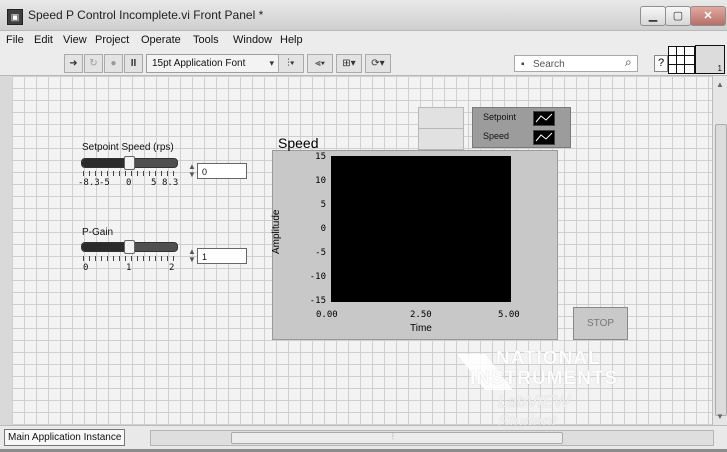  Describe the element at coordinates (6, 250) in the screenshot. I see `panel-left-margin` at that location.